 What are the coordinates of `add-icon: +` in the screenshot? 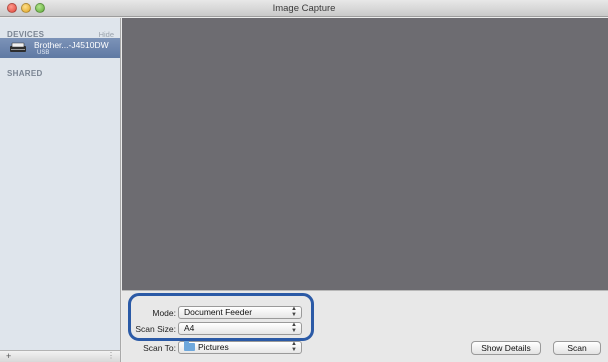 It's located at (8, 356).